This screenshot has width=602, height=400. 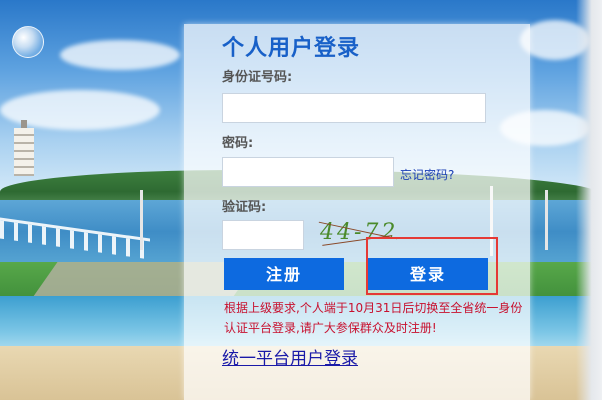 What do you see at coordinates (244, 207) in the screenshot?
I see `captcha-label: 验证码:` at bounding box center [244, 207].